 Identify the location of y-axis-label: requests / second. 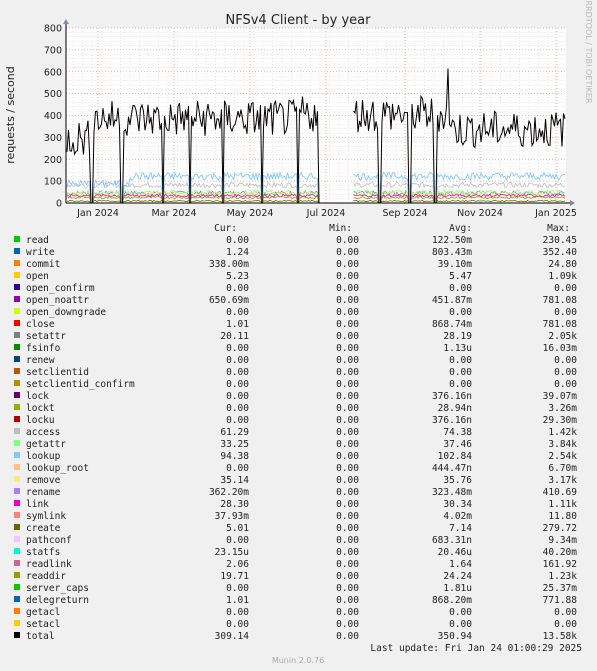
(10, 114).